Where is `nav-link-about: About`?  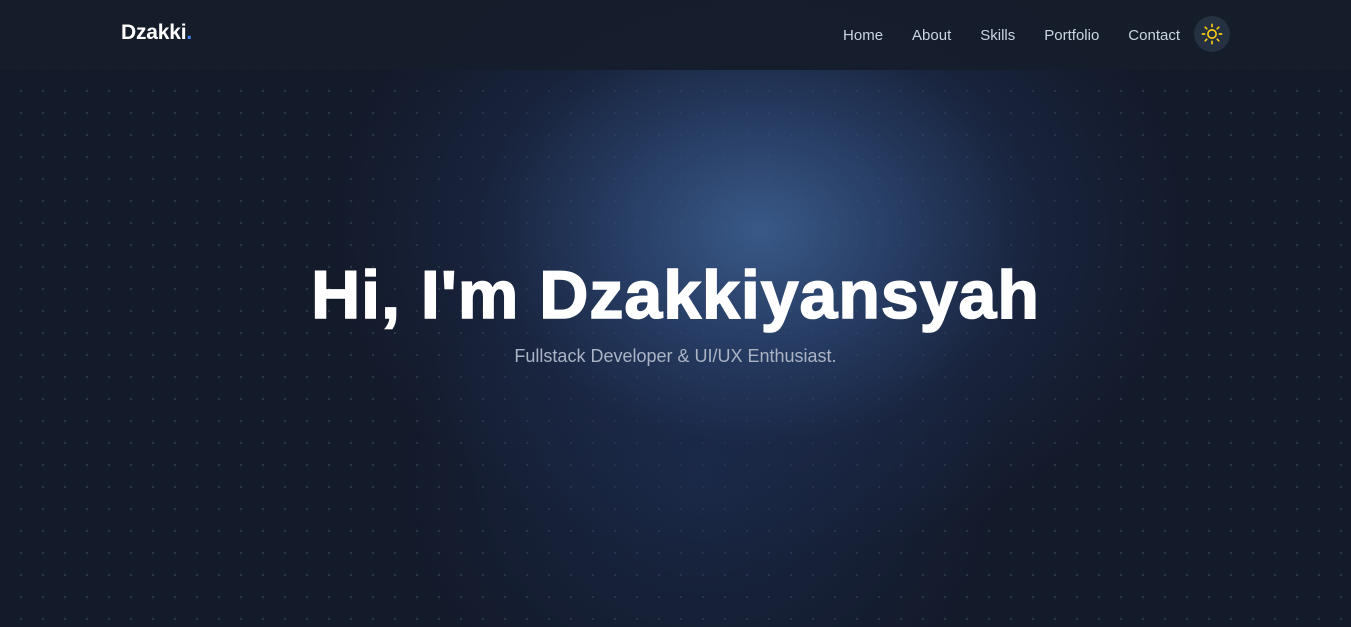
nav-link-about: About is located at coordinates (931, 35).